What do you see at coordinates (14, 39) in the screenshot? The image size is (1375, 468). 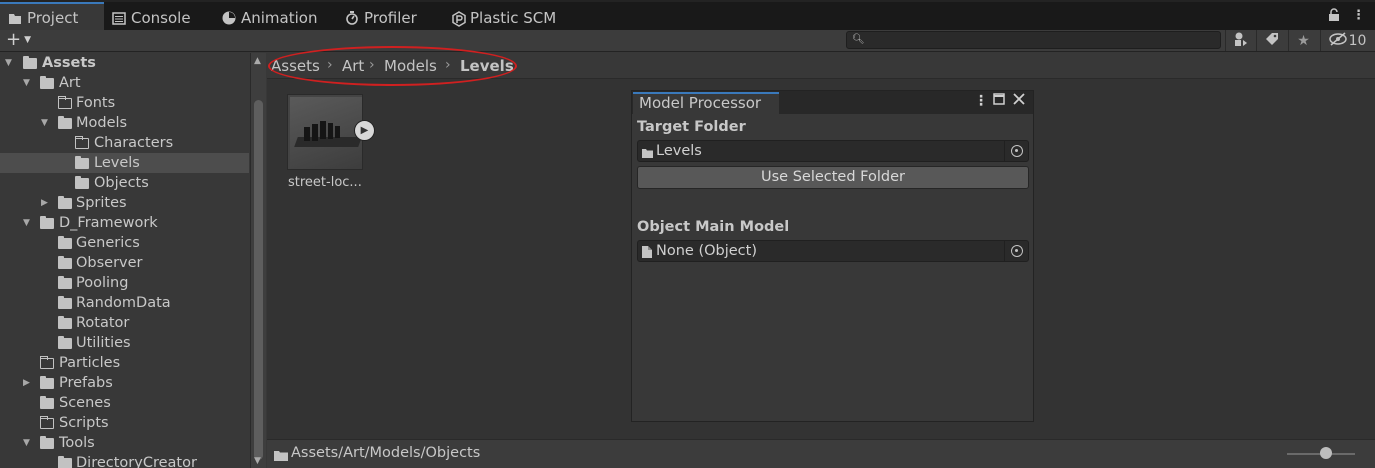 I see `plus-icon: +` at bounding box center [14, 39].